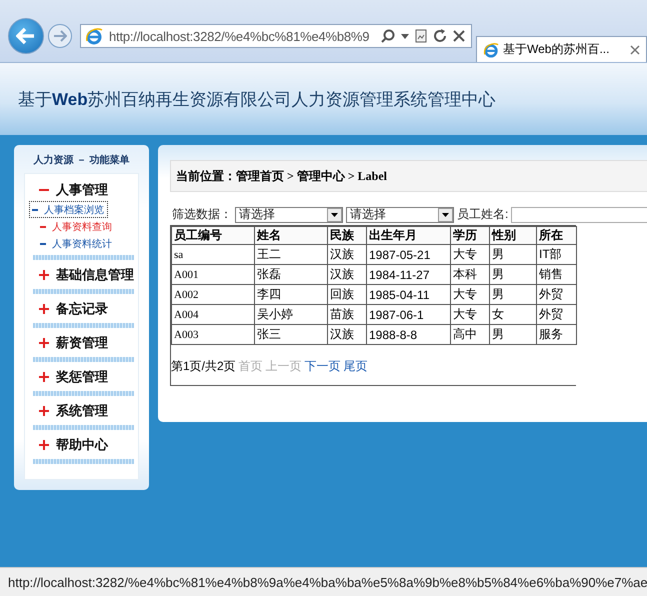 This screenshot has width=647, height=596. I want to click on menu-category: 薪资管理, so click(83, 342).